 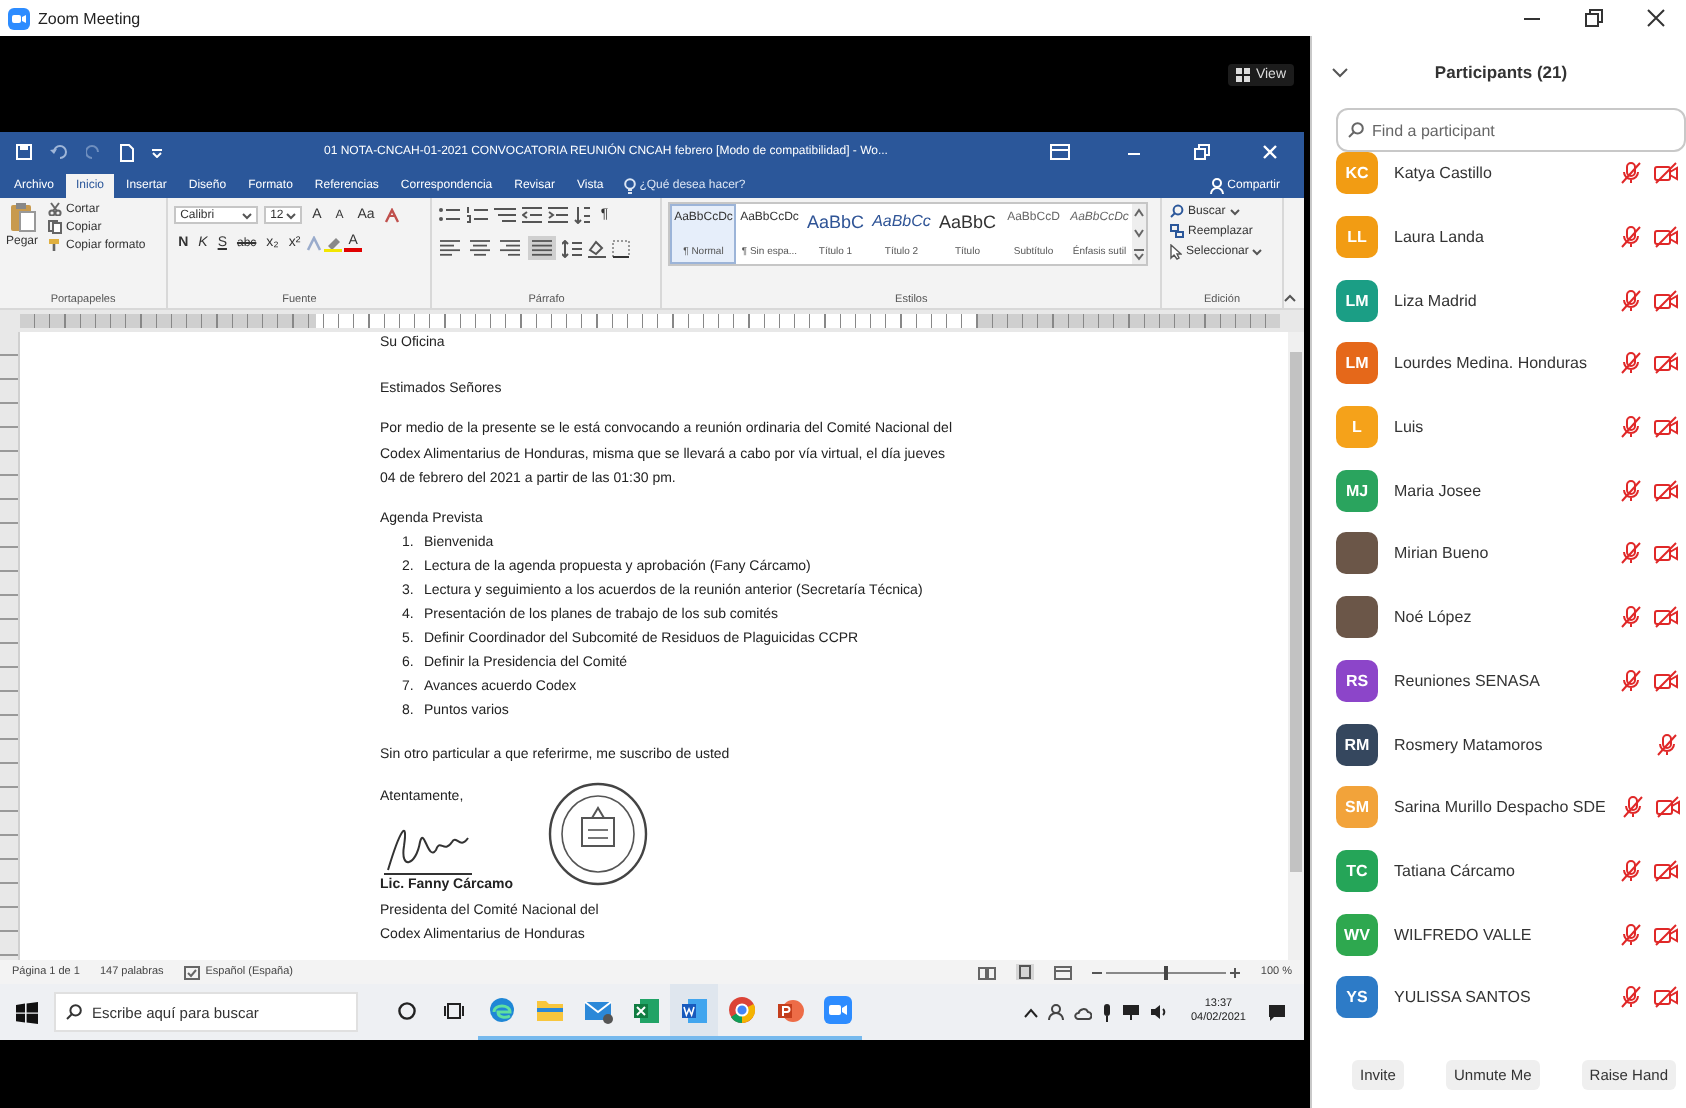 I want to click on mail-icon, so click(x=598, y=1010).